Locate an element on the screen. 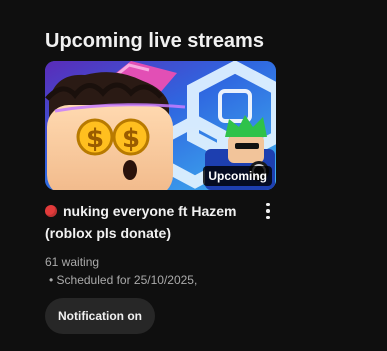  video-metadata: 61 waiting • Scheduled for 25/10/2025, is located at coordinates (150, 271).